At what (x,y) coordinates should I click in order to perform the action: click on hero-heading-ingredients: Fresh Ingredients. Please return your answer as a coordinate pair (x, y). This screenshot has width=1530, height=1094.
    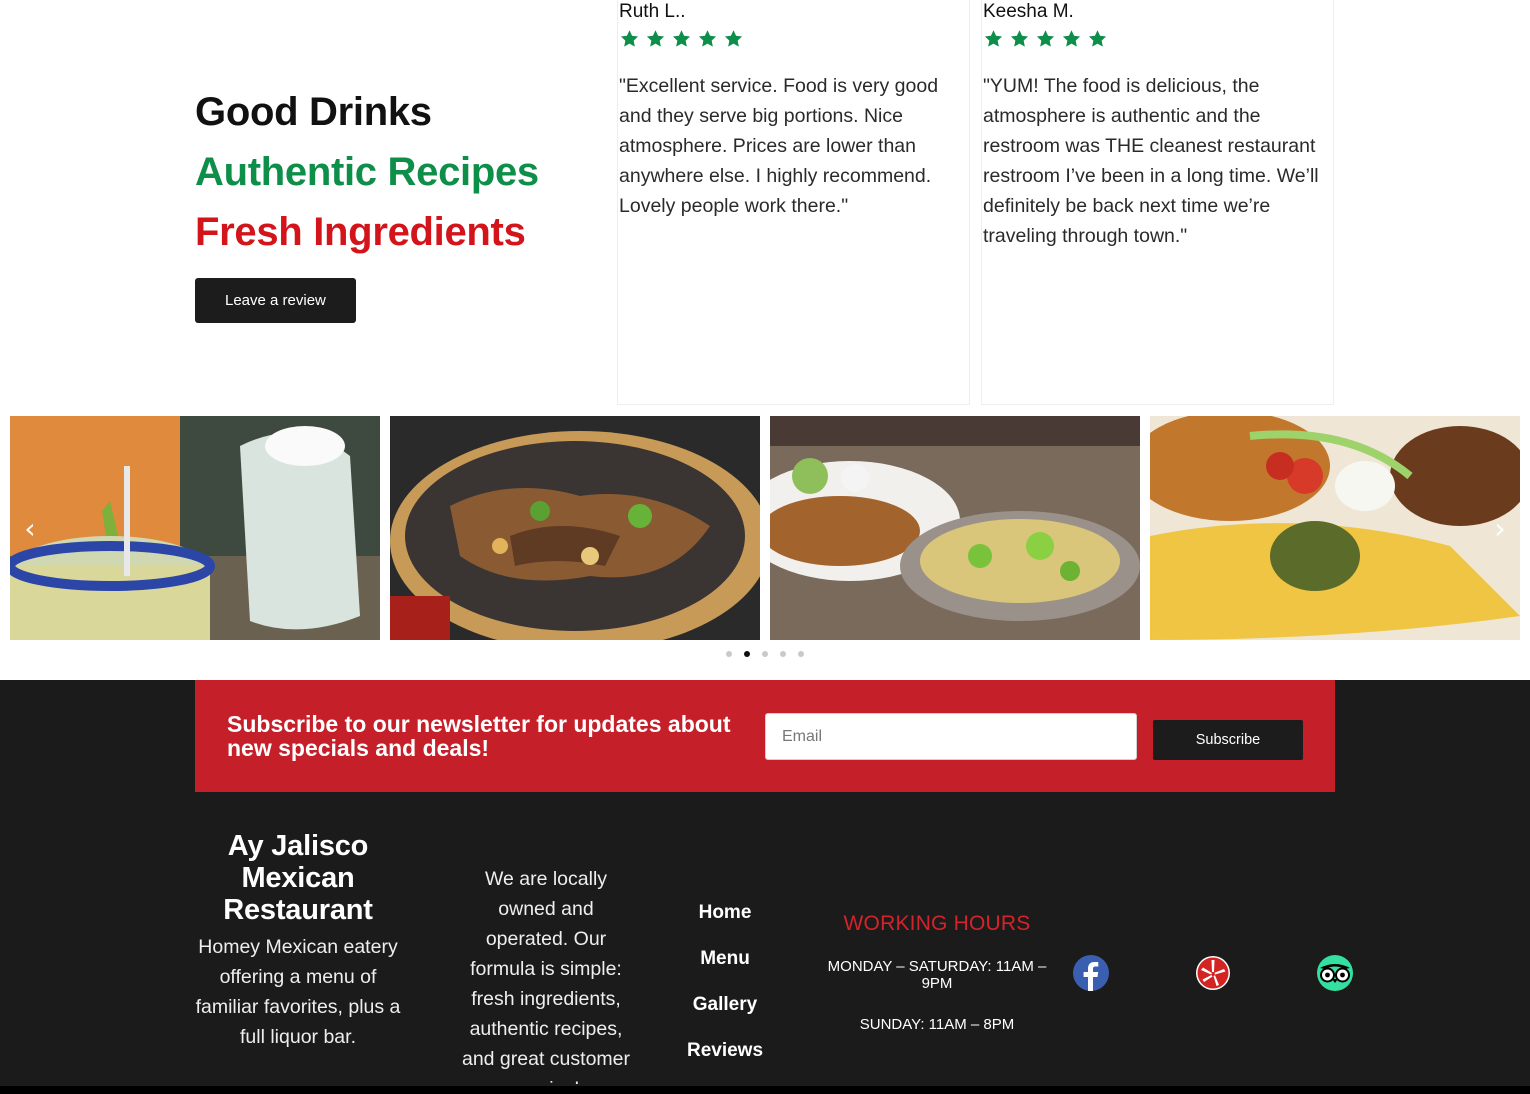
    Looking at the image, I should click on (360, 232).